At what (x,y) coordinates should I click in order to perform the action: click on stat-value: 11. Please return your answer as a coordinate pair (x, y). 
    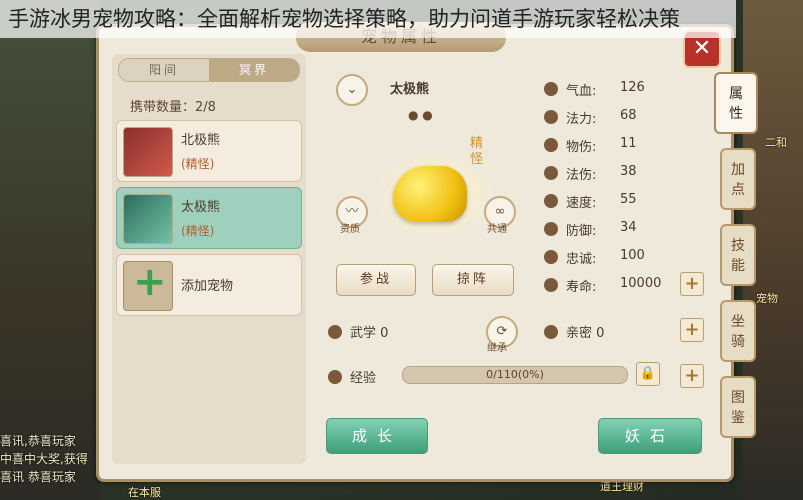
    Looking at the image, I should click on (628, 143).